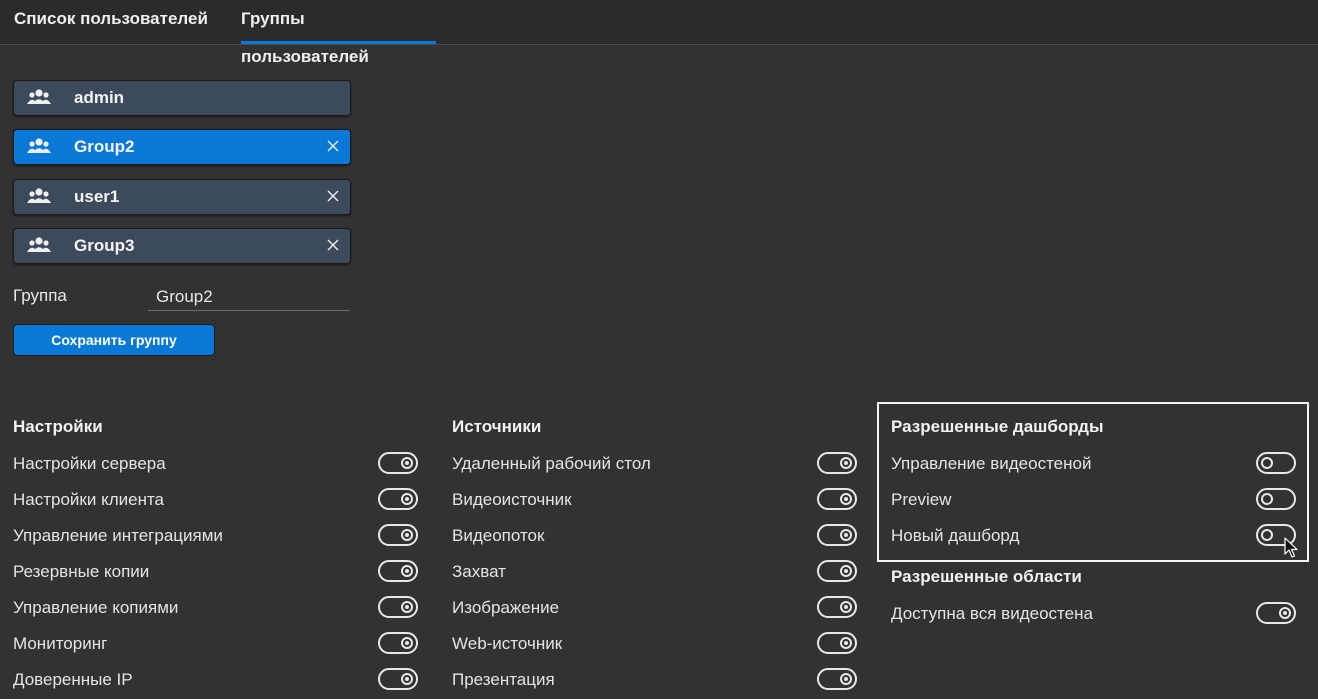 The height and width of the screenshot is (699, 1318). Describe the element at coordinates (118, 535) in the screenshot. I see `perm-label: Управление интеграциями` at that location.